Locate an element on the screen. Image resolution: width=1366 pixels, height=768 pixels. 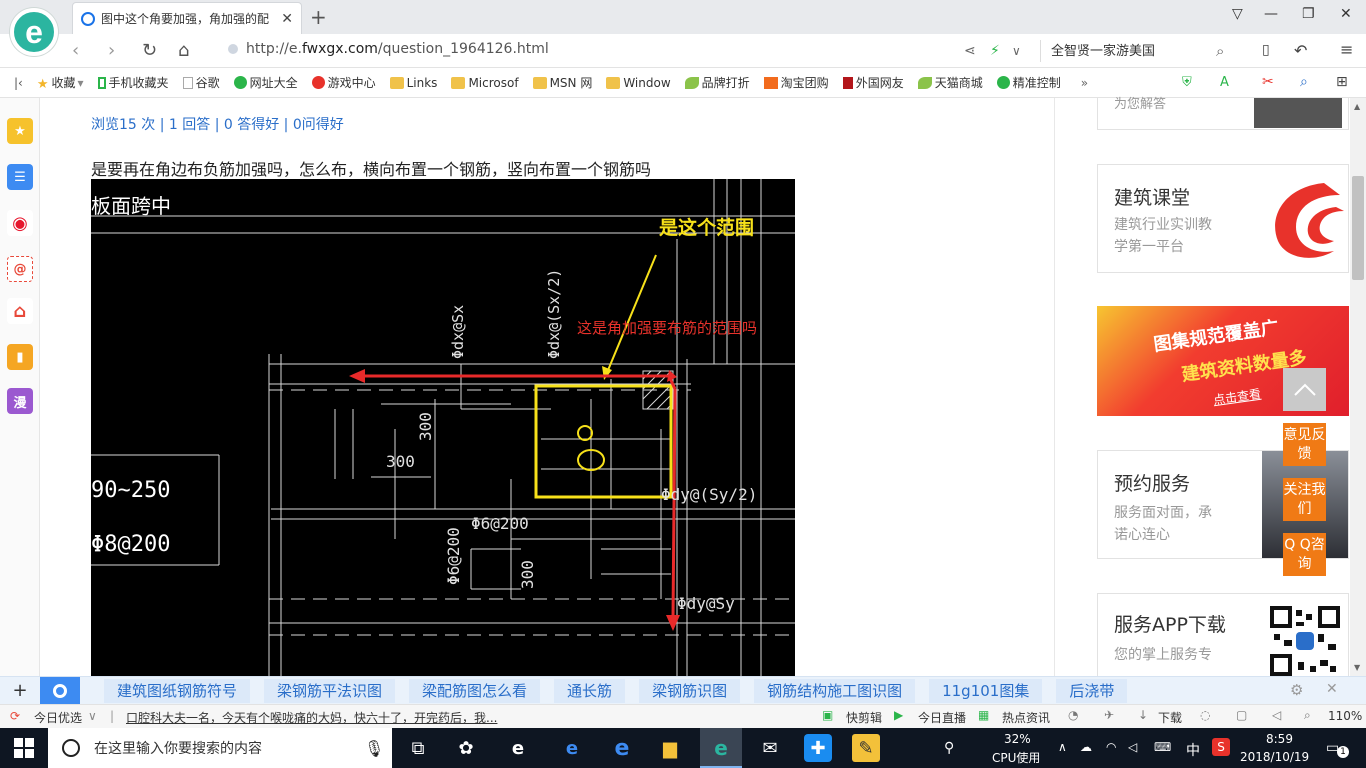
ie-icon: e is located at coordinates (622, 748).